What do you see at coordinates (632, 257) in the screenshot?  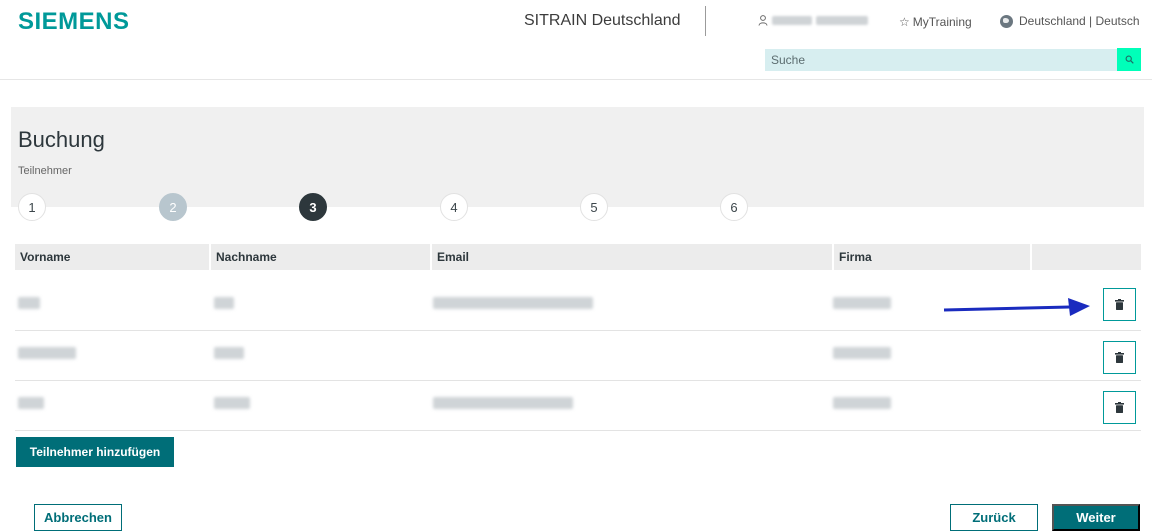 I see `column-email: Email` at bounding box center [632, 257].